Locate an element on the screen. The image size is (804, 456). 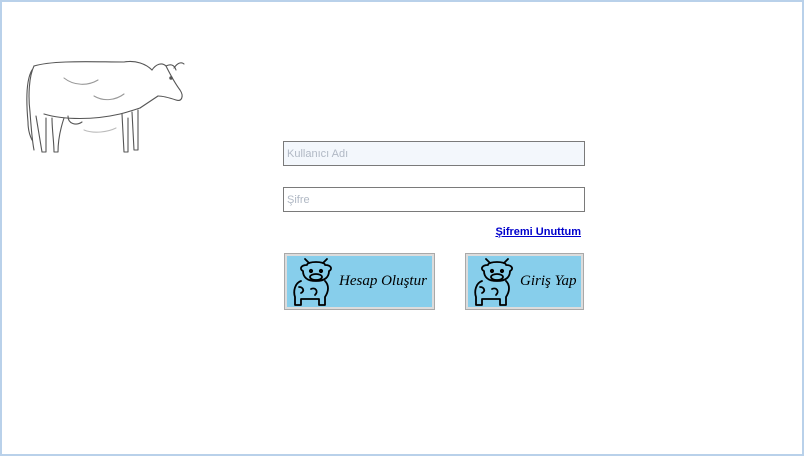
login-button-label: Giriş Yap is located at coordinates (548, 281).